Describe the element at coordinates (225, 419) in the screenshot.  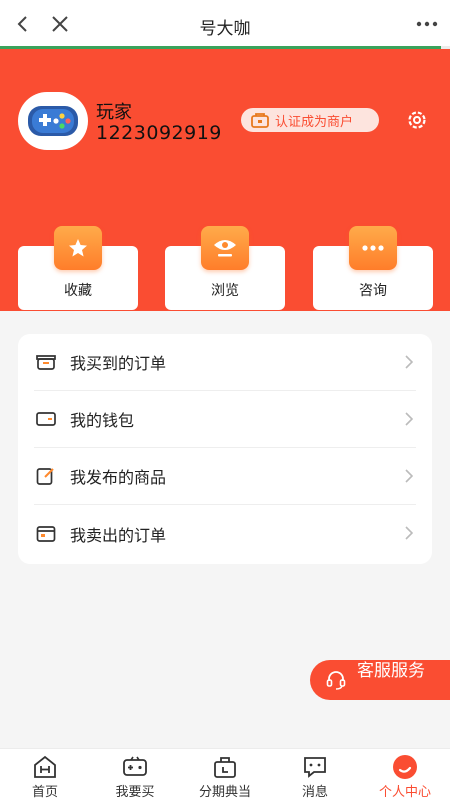
I see `menu-item-wallet: 我的钱包` at that location.